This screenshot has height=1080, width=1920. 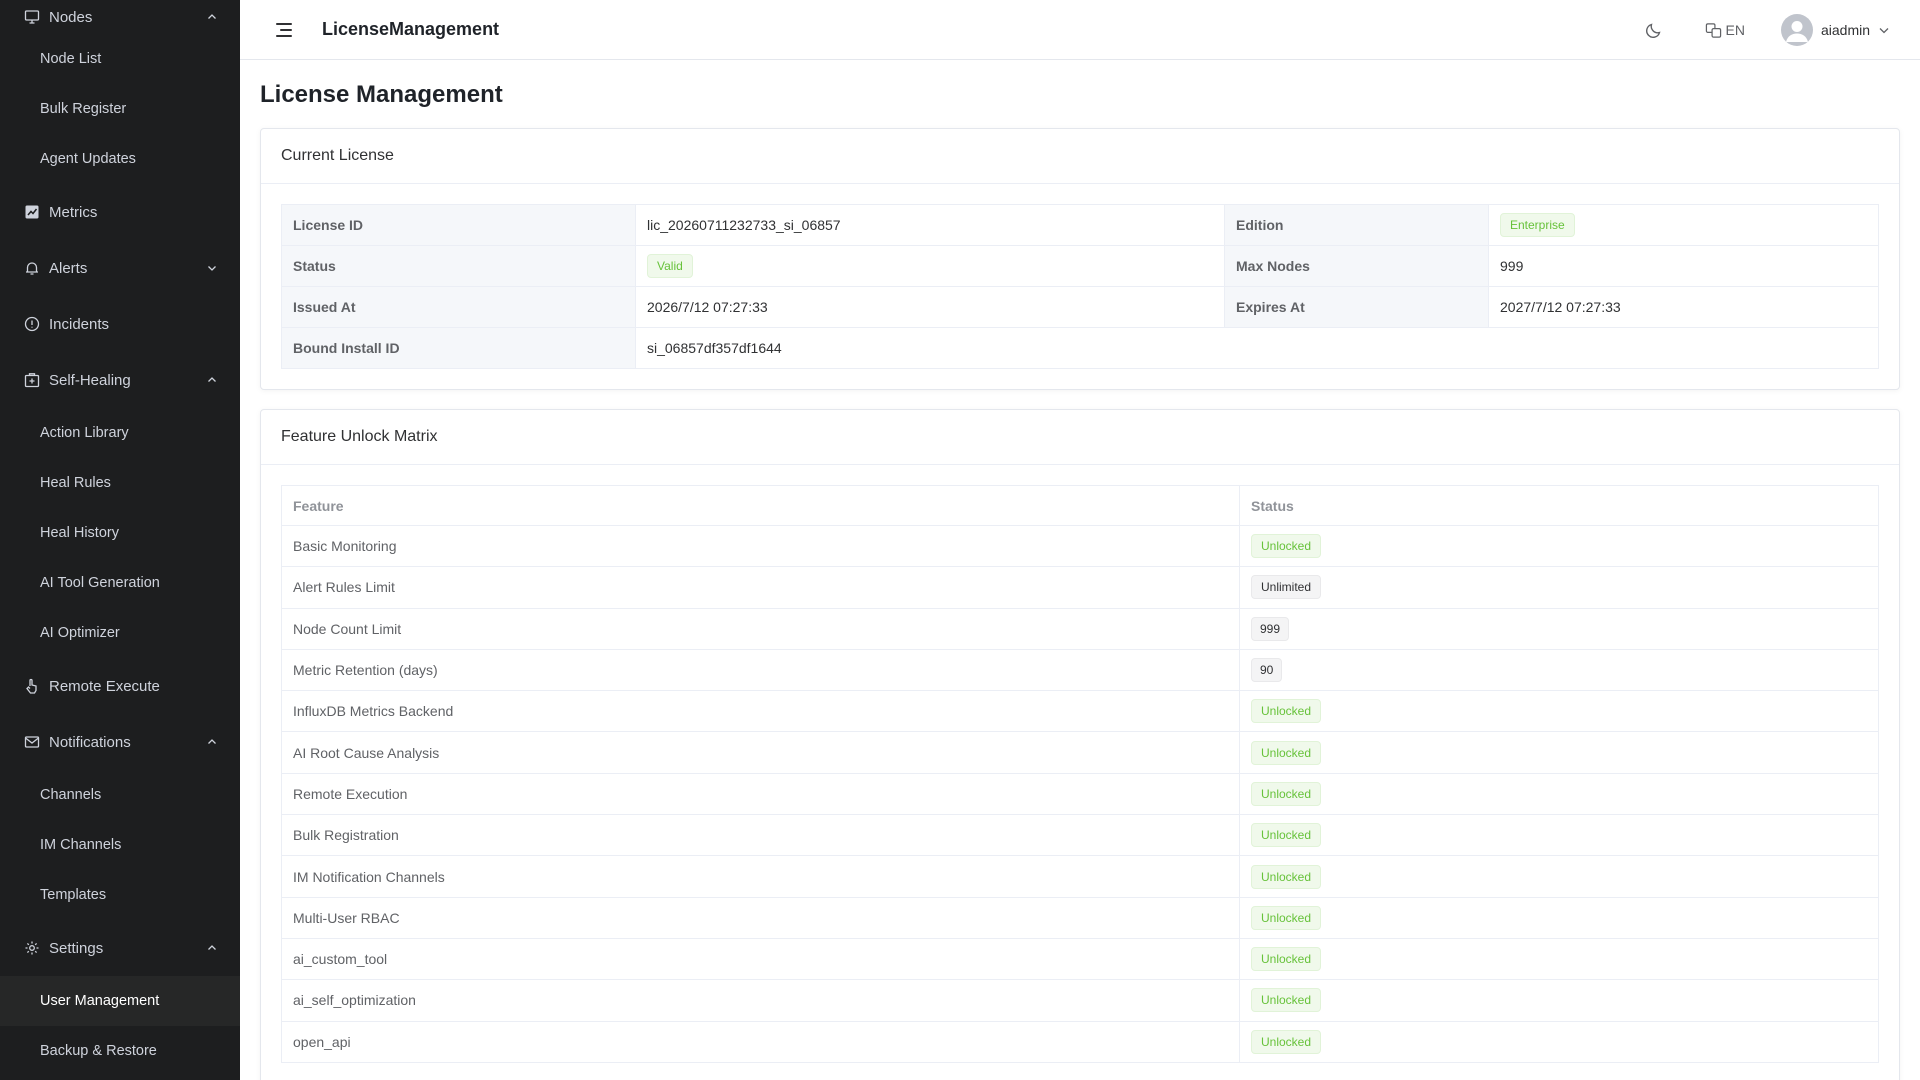 I want to click on menu-toggle-icon, so click(x=284, y=29).